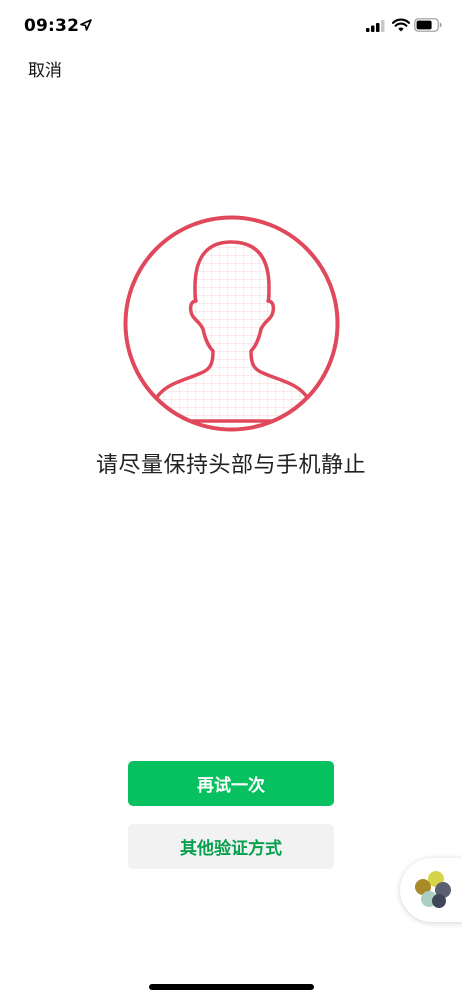 The width and height of the screenshot is (462, 1000). Describe the element at coordinates (231, 783) in the screenshot. I see `retry-button: 再试一次` at that location.